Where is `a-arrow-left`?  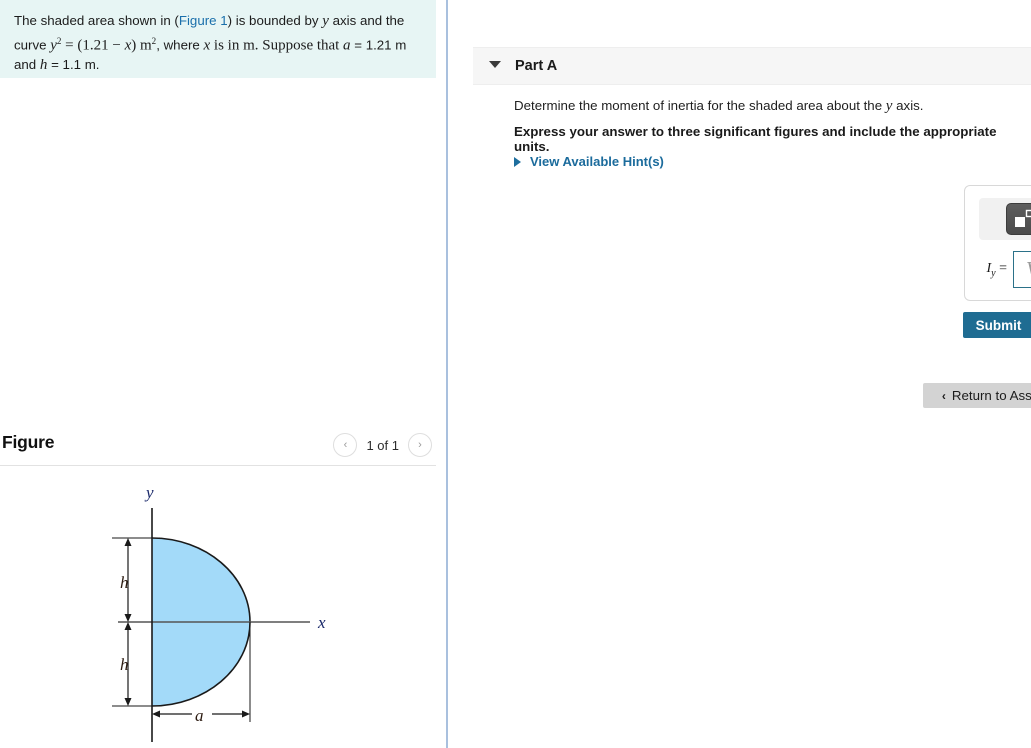
a-arrow-left is located at coordinates (156, 714).